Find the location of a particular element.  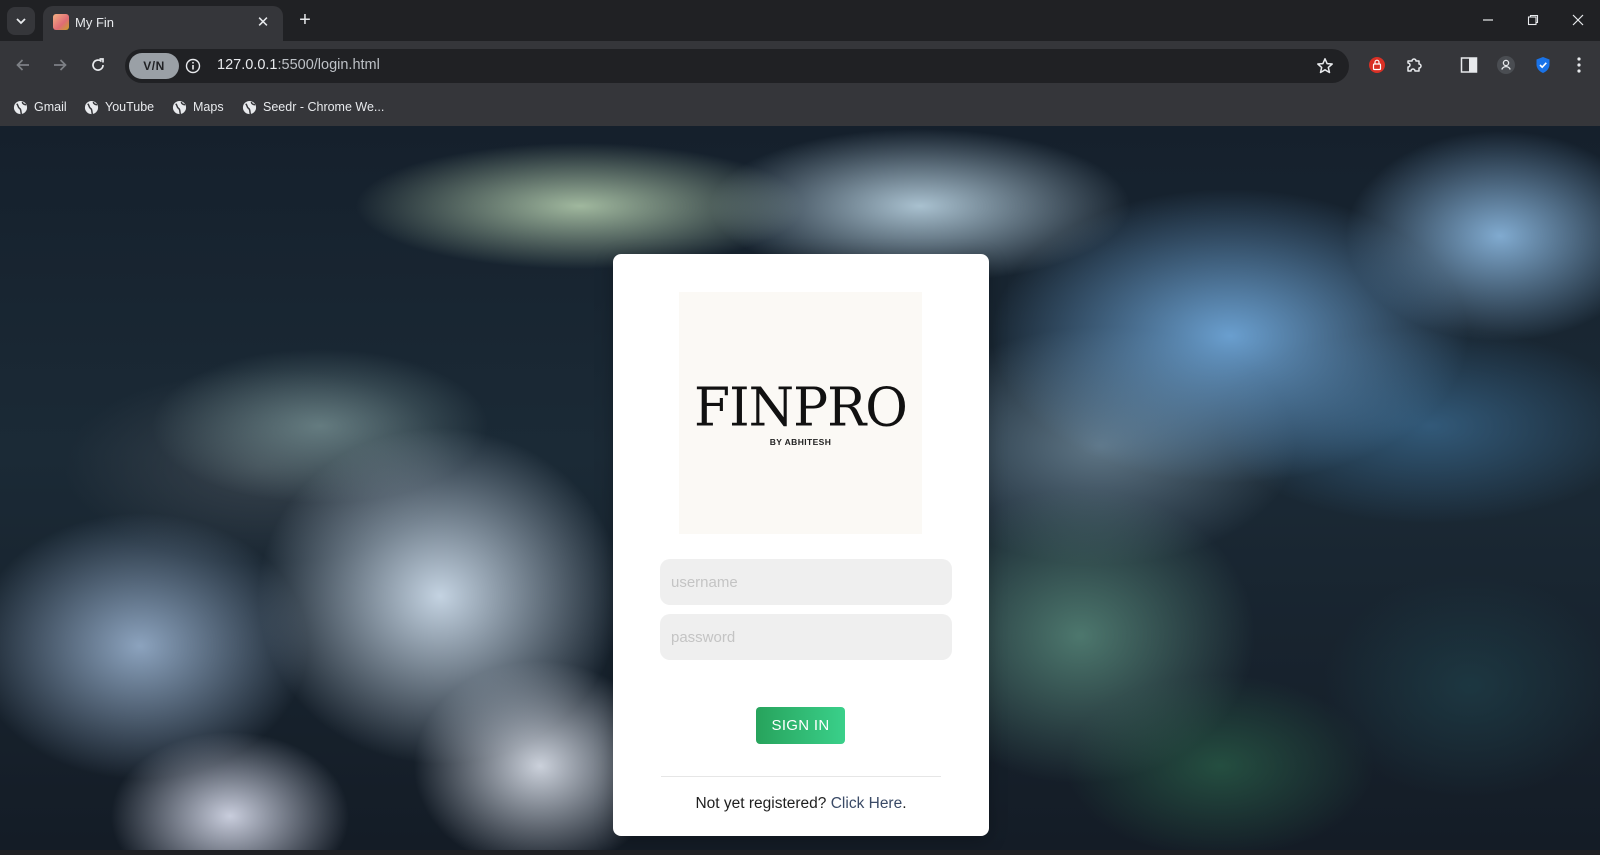

url-path: :5500/login.html is located at coordinates (328, 65).